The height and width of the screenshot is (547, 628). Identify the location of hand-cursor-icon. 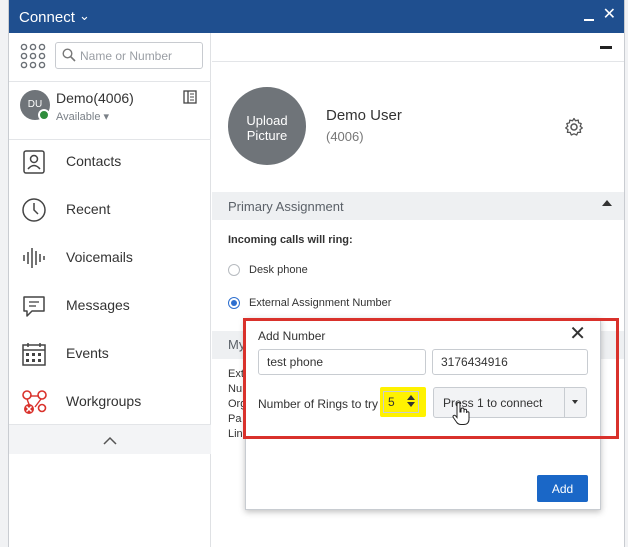
(461, 413).